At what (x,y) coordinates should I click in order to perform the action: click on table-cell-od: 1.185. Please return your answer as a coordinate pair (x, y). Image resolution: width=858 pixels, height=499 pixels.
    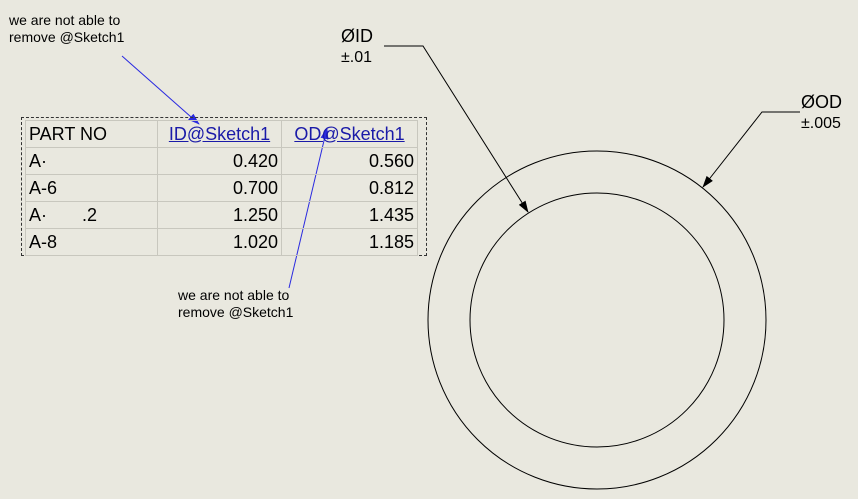
    Looking at the image, I should click on (349, 242).